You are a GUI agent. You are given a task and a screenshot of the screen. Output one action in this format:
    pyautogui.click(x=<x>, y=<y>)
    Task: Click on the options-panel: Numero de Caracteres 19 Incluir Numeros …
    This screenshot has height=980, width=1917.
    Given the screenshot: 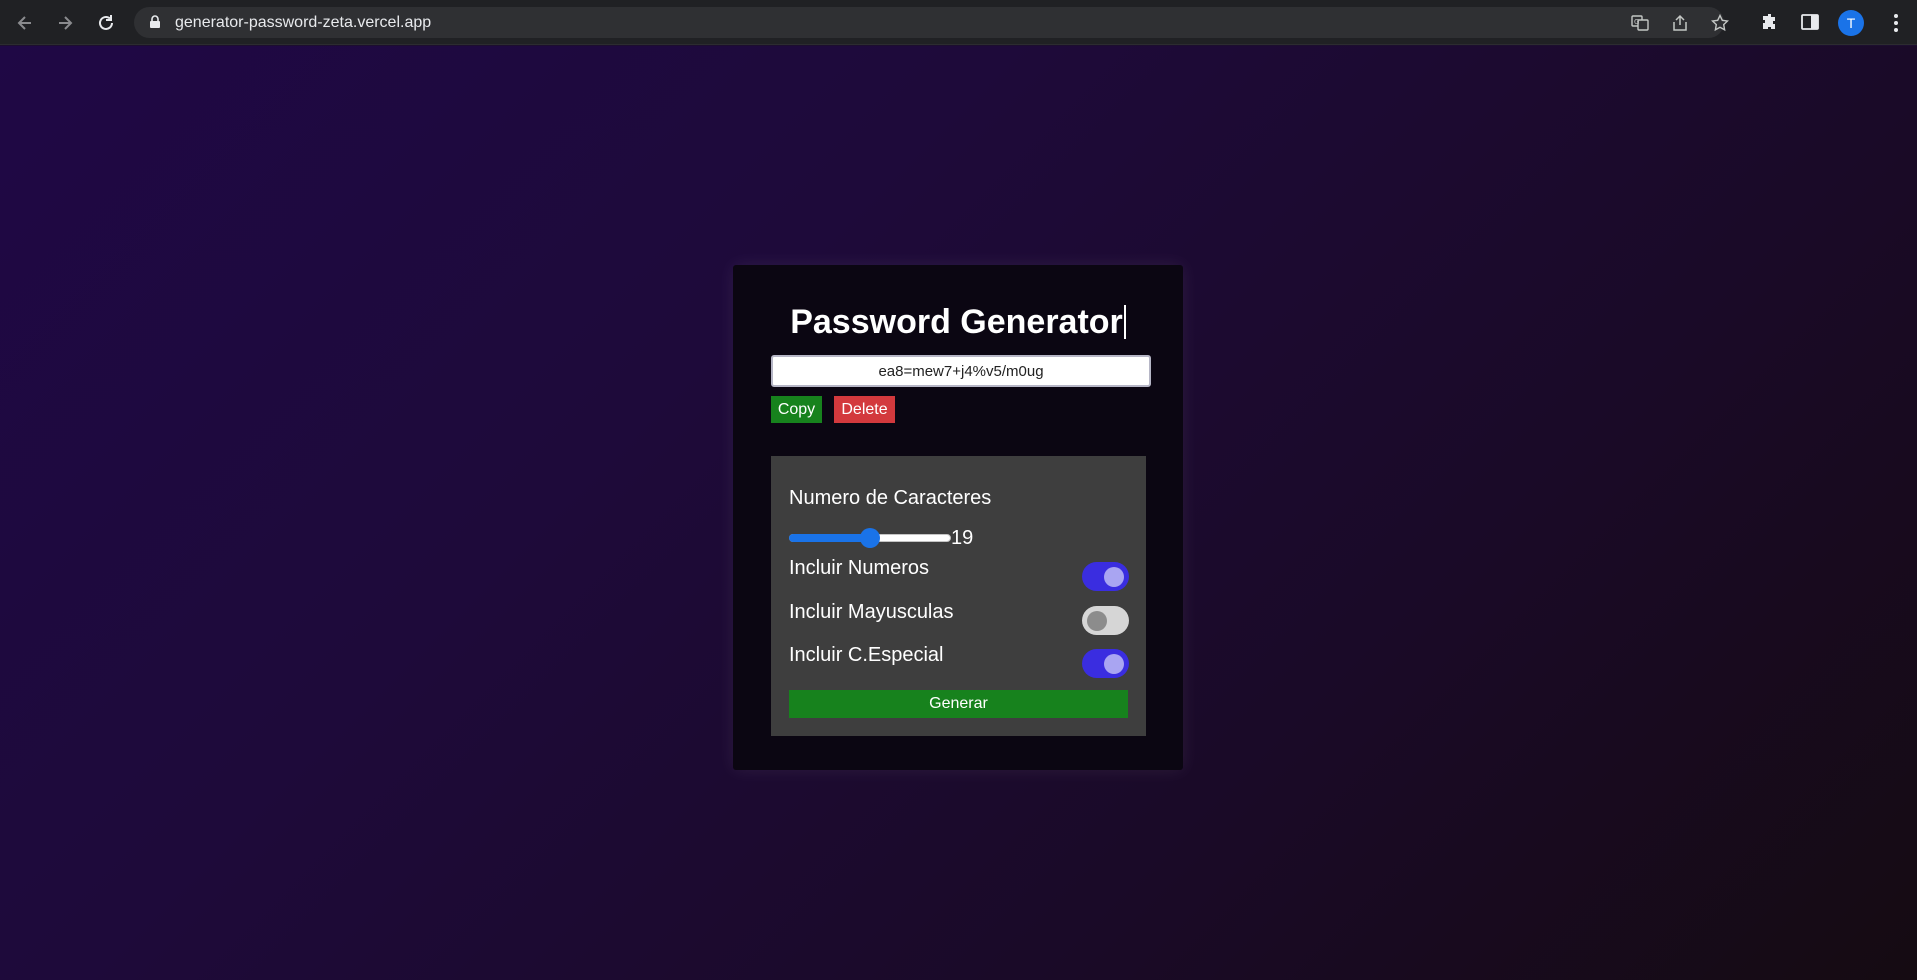 What is the action you would take?
    pyautogui.click(x=958, y=596)
    